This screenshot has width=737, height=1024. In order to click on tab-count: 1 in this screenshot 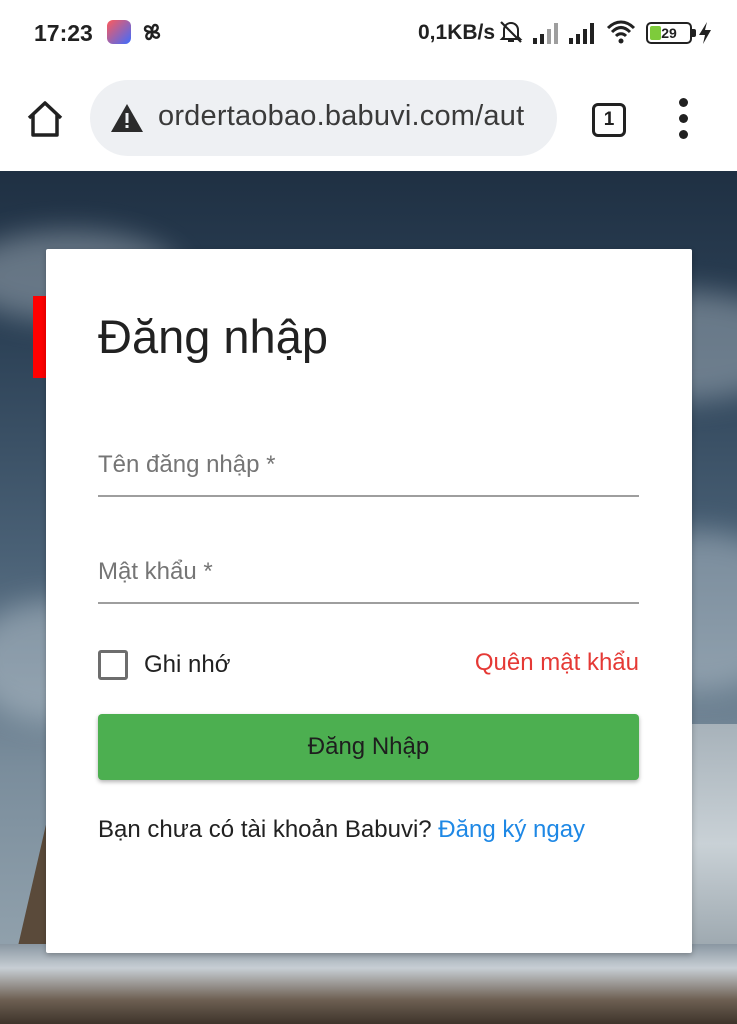, I will do `click(609, 119)`.